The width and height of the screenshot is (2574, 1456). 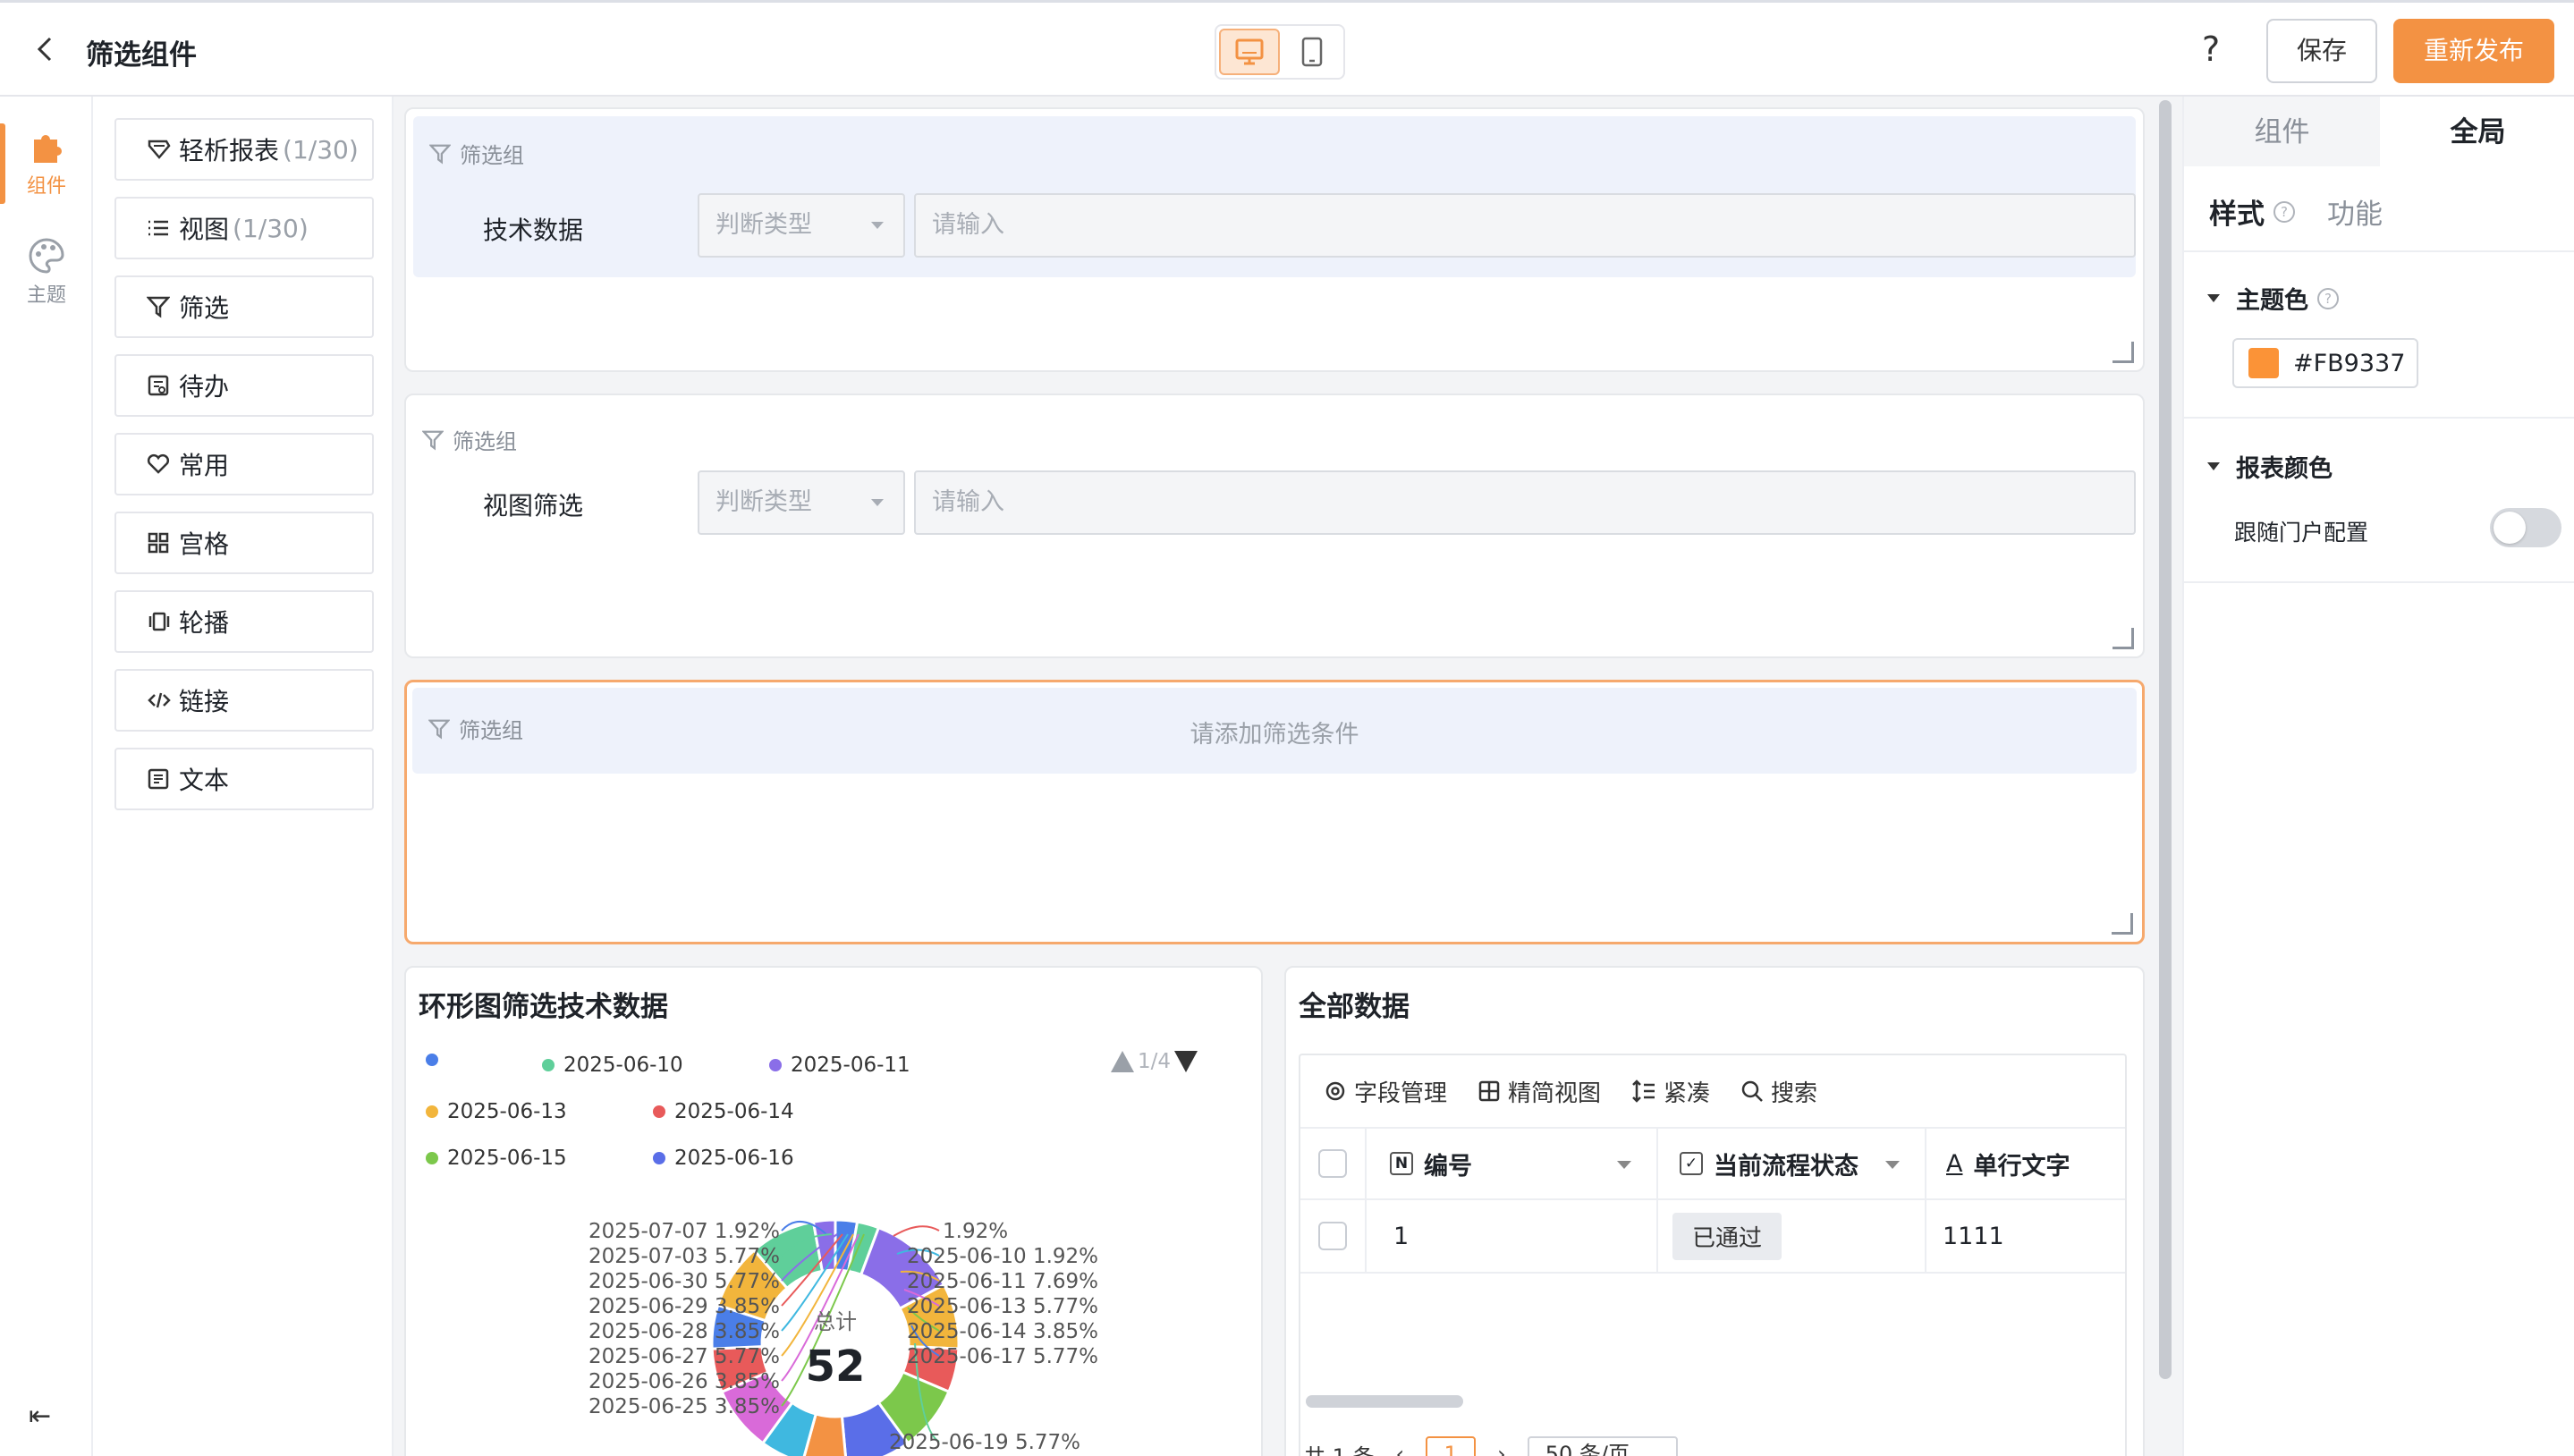 What do you see at coordinates (244, 464) in the screenshot?
I see `component-favorites: 常用` at bounding box center [244, 464].